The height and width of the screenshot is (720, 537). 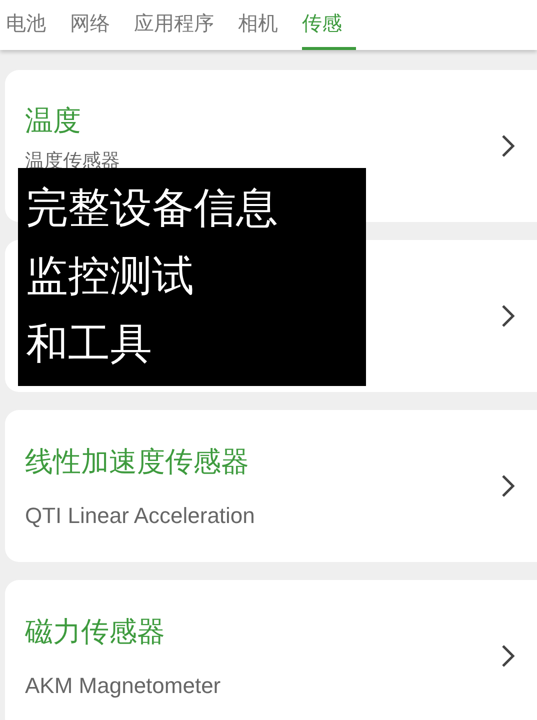 I want to click on sensor-title: 线性加速度传感器, so click(x=137, y=462).